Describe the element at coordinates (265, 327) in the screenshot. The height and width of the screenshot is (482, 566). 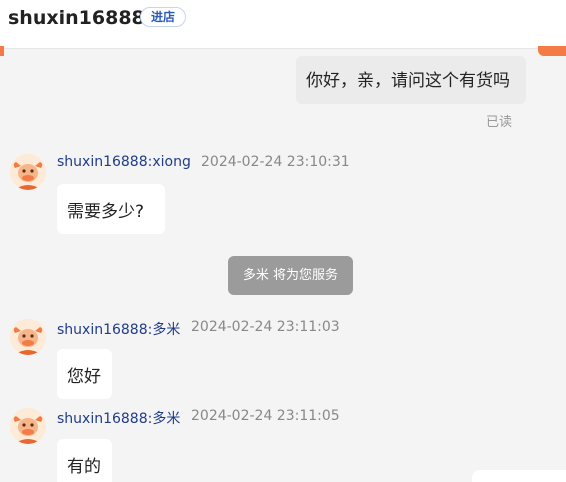
I see `message-timestamp: 2024-02-24 23:11:03` at that location.